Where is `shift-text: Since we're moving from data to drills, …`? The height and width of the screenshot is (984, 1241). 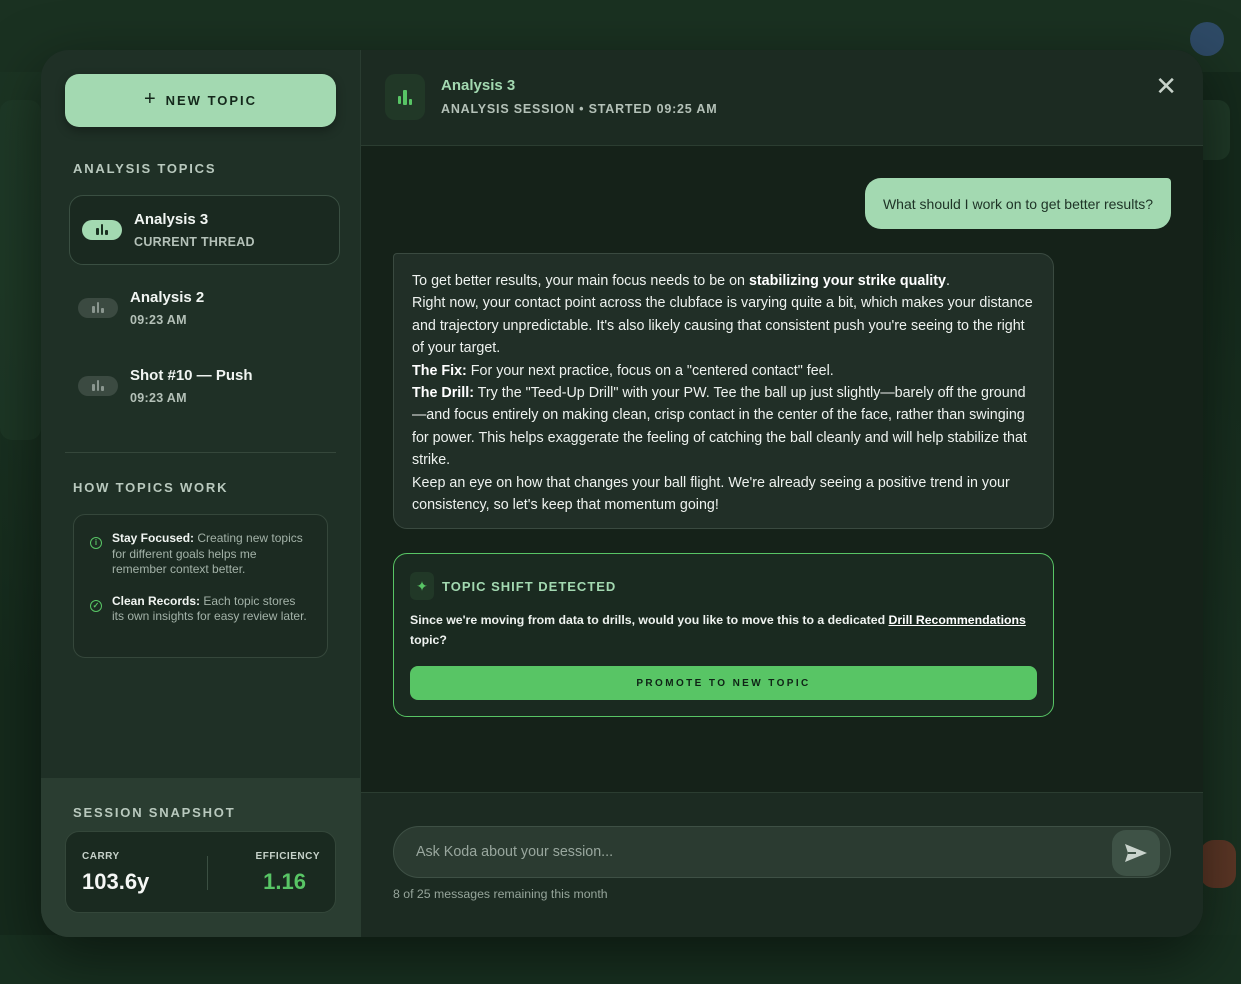
shift-text: Since we're moving from data to drills, … is located at coordinates (649, 620).